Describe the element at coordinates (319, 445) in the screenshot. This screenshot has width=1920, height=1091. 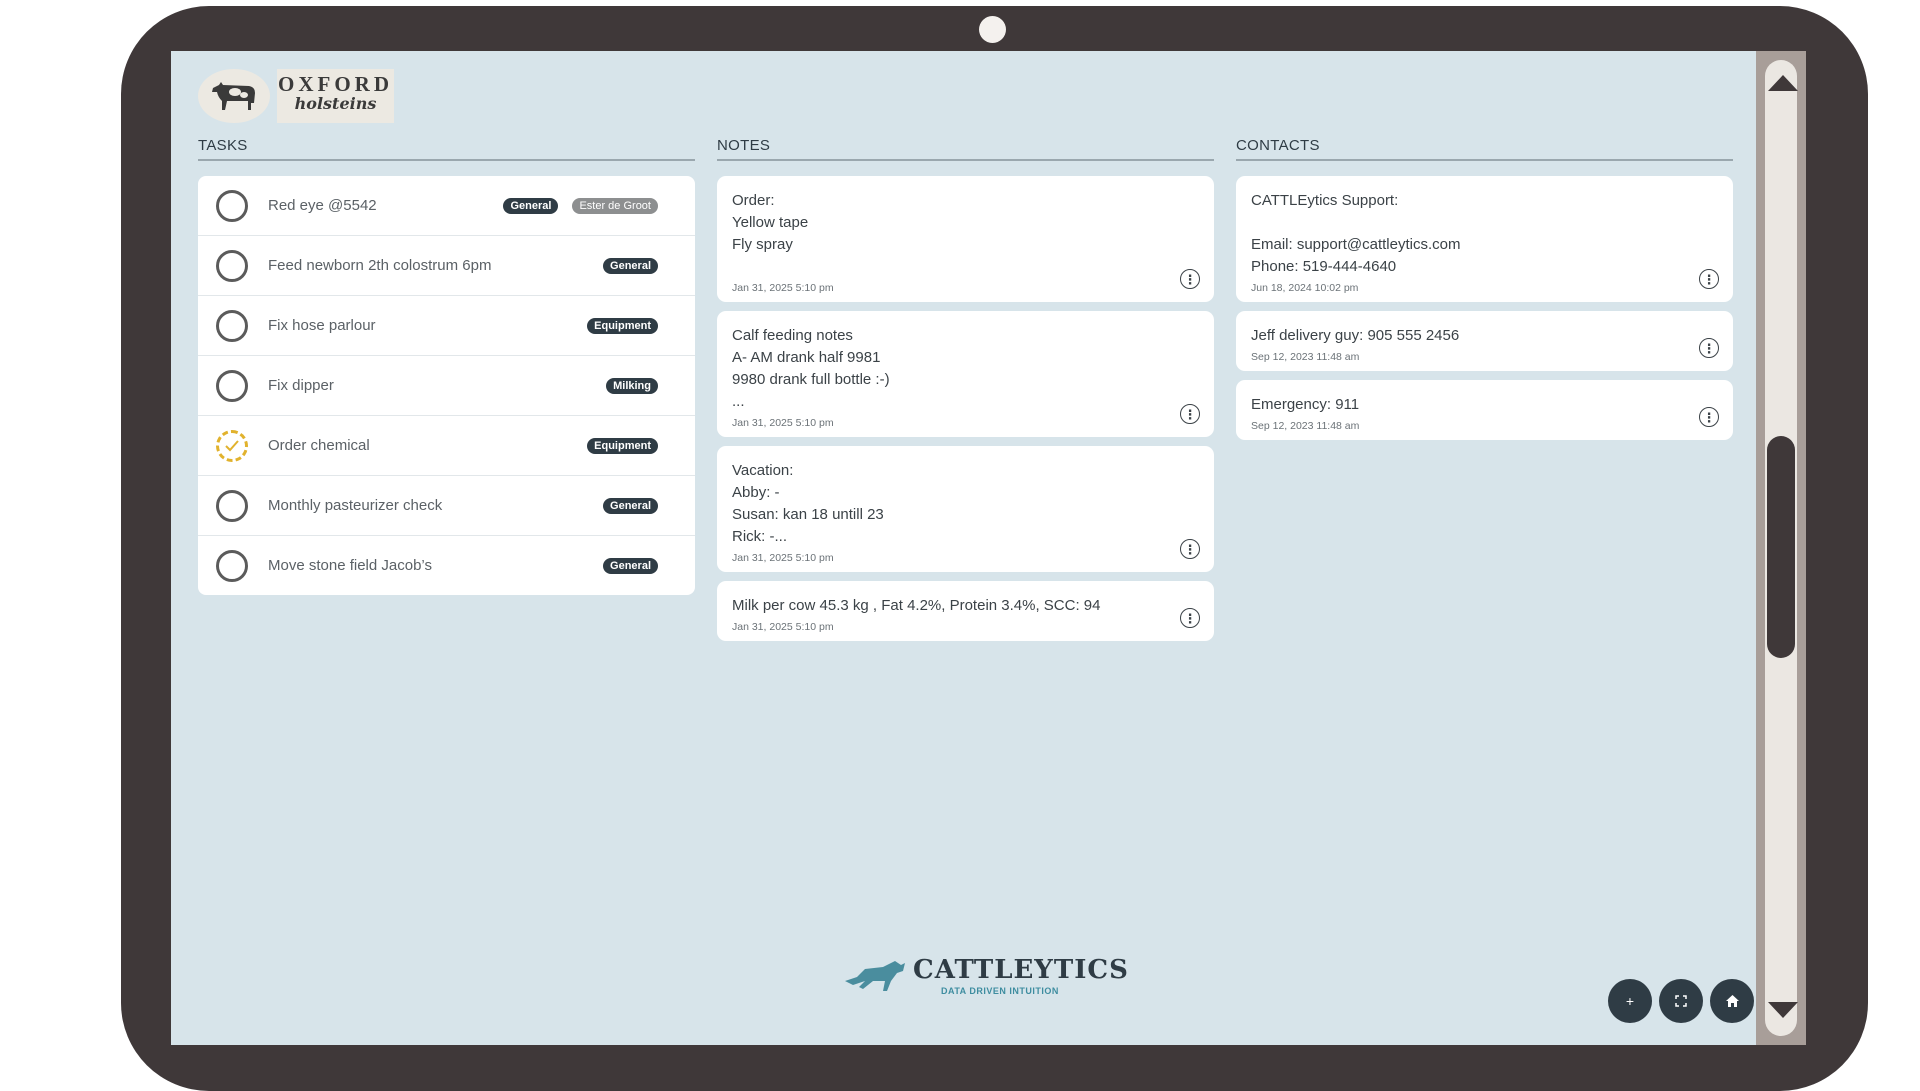
I see `task-label: Order chemical` at that location.